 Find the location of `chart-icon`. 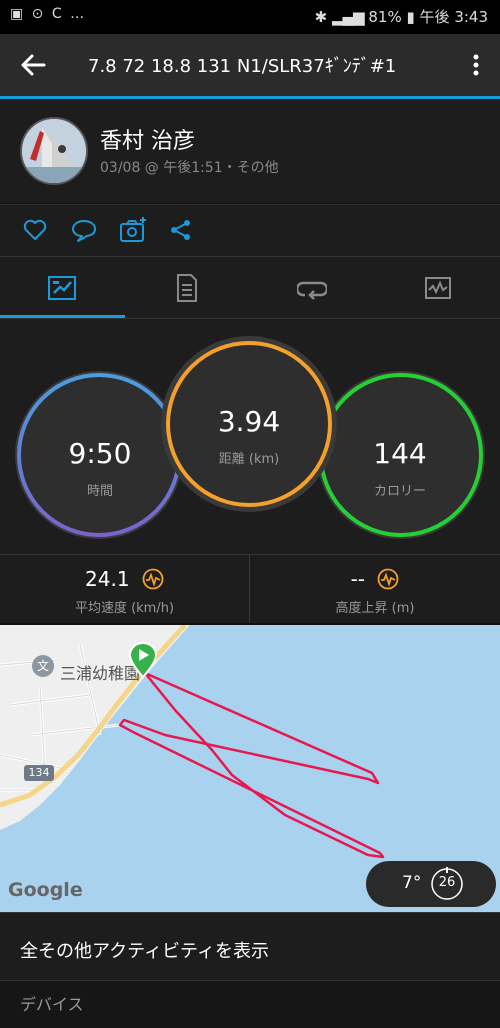

chart-icon is located at coordinates (438, 288).